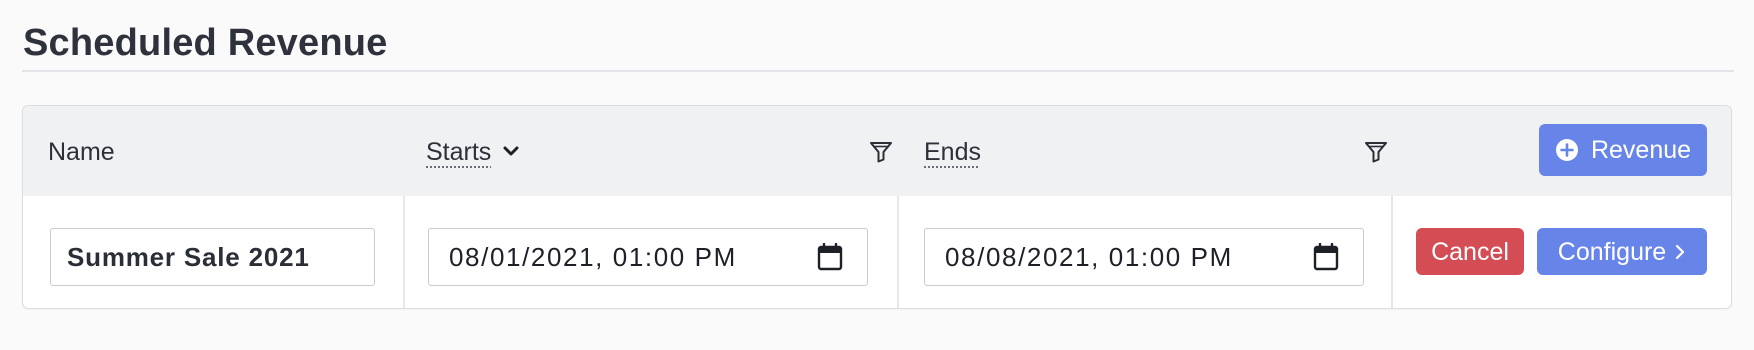 This screenshot has width=1754, height=350. I want to click on ends-datetime-value: 08/08/2021, 01:00 PM, so click(1089, 256).